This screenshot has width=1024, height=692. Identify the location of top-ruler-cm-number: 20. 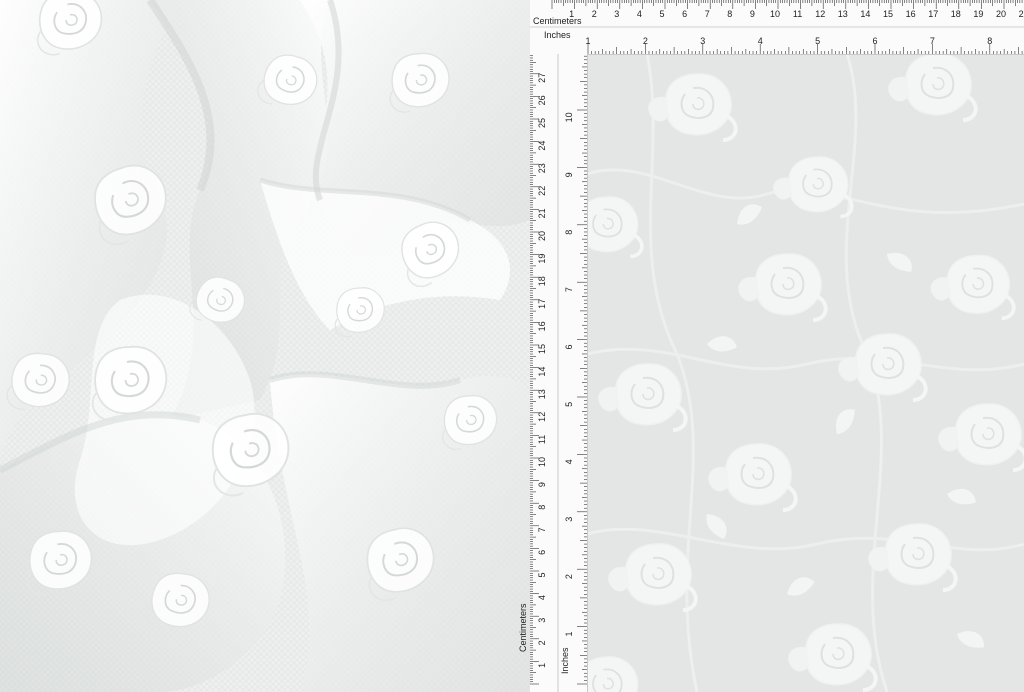
(1001, 14).